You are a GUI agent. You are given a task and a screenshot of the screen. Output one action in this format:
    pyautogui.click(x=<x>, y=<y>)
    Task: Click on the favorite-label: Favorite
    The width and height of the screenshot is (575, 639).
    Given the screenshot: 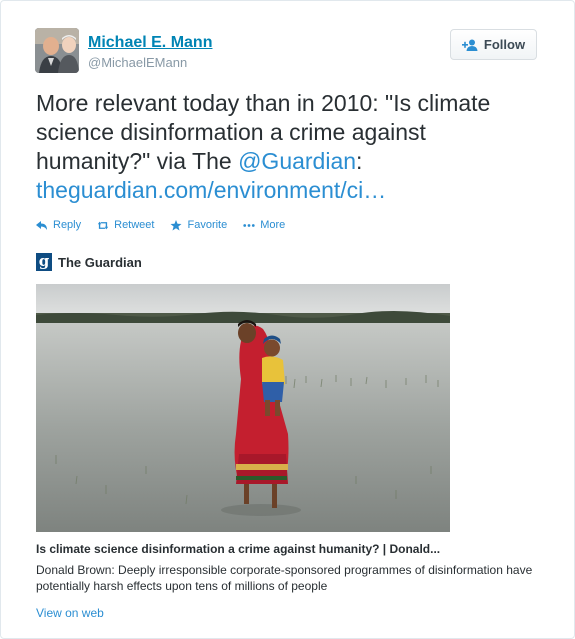 What is the action you would take?
    pyautogui.click(x=207, y=225)
    